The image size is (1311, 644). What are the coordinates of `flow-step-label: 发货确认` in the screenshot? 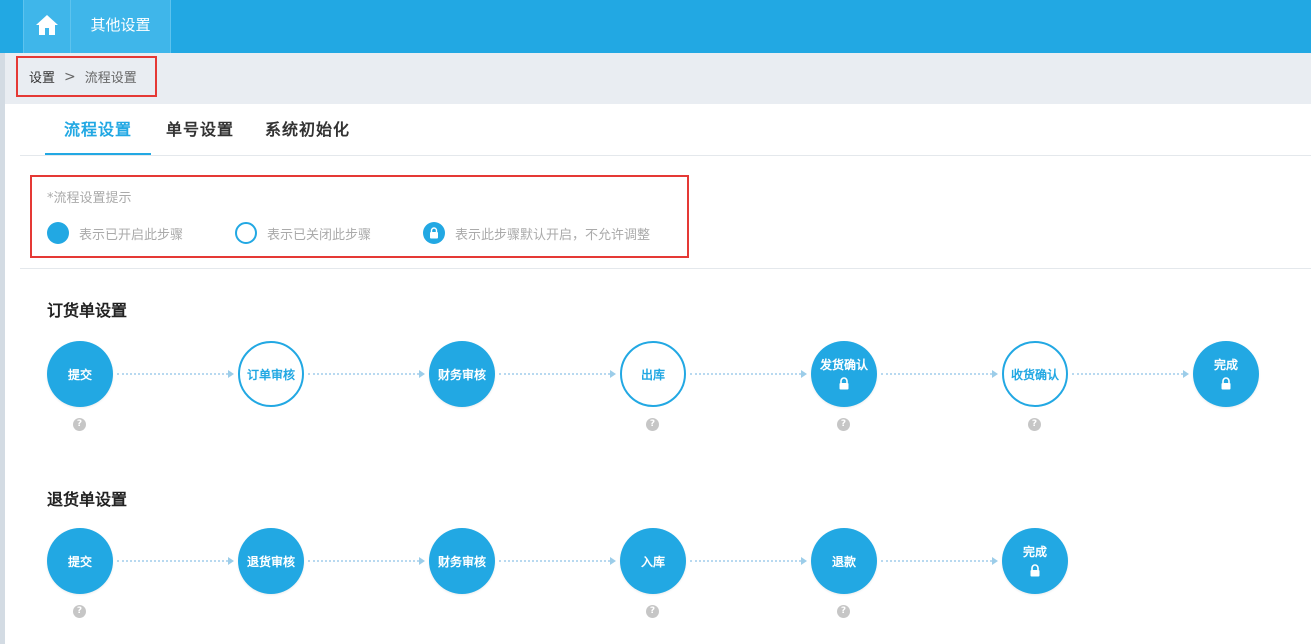 It's located at (843, 364).